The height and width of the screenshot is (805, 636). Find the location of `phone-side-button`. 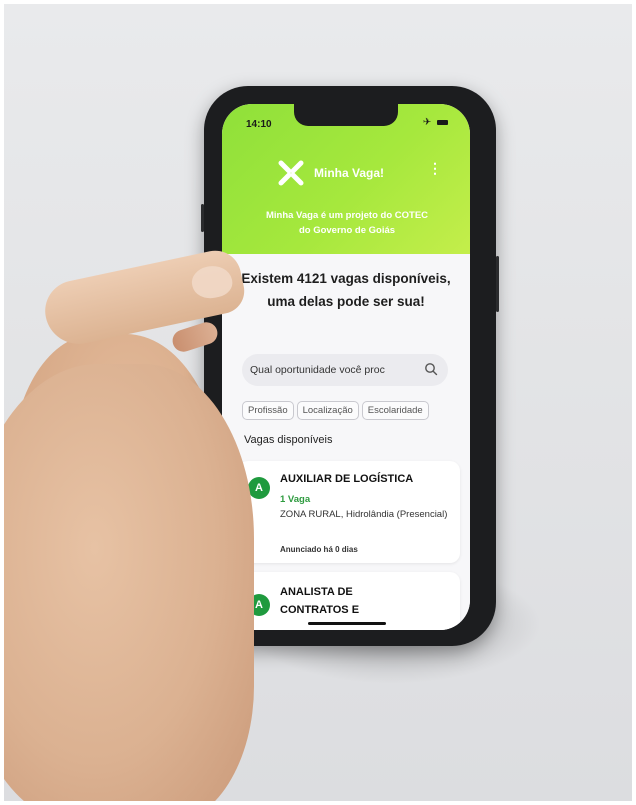

phone-side-button is located at coordinates (202, 218).